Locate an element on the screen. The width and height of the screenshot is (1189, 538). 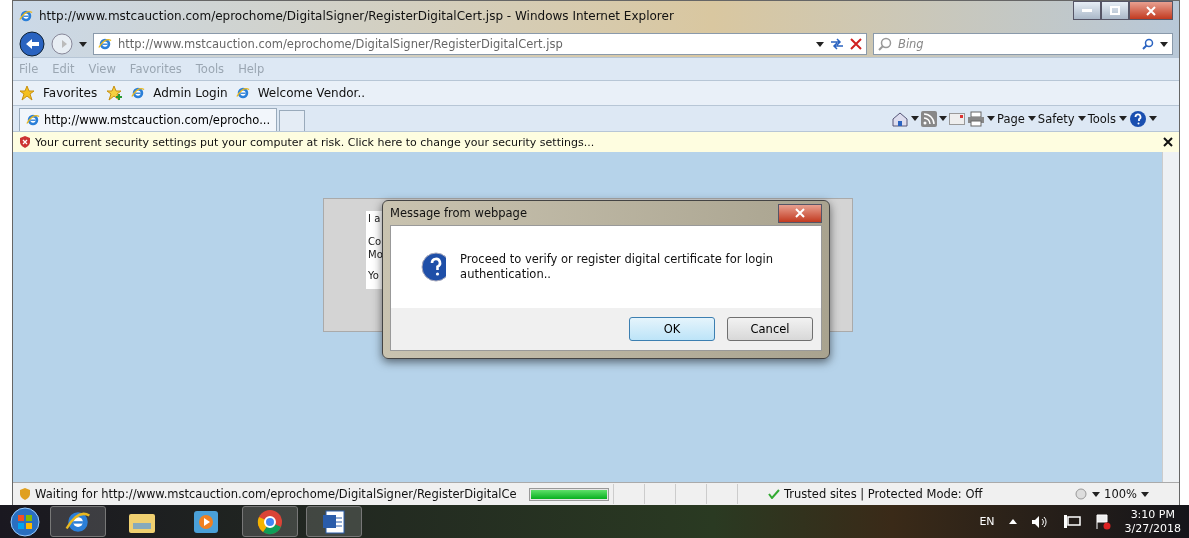
stop-icon is located at coordinates (856, 44).